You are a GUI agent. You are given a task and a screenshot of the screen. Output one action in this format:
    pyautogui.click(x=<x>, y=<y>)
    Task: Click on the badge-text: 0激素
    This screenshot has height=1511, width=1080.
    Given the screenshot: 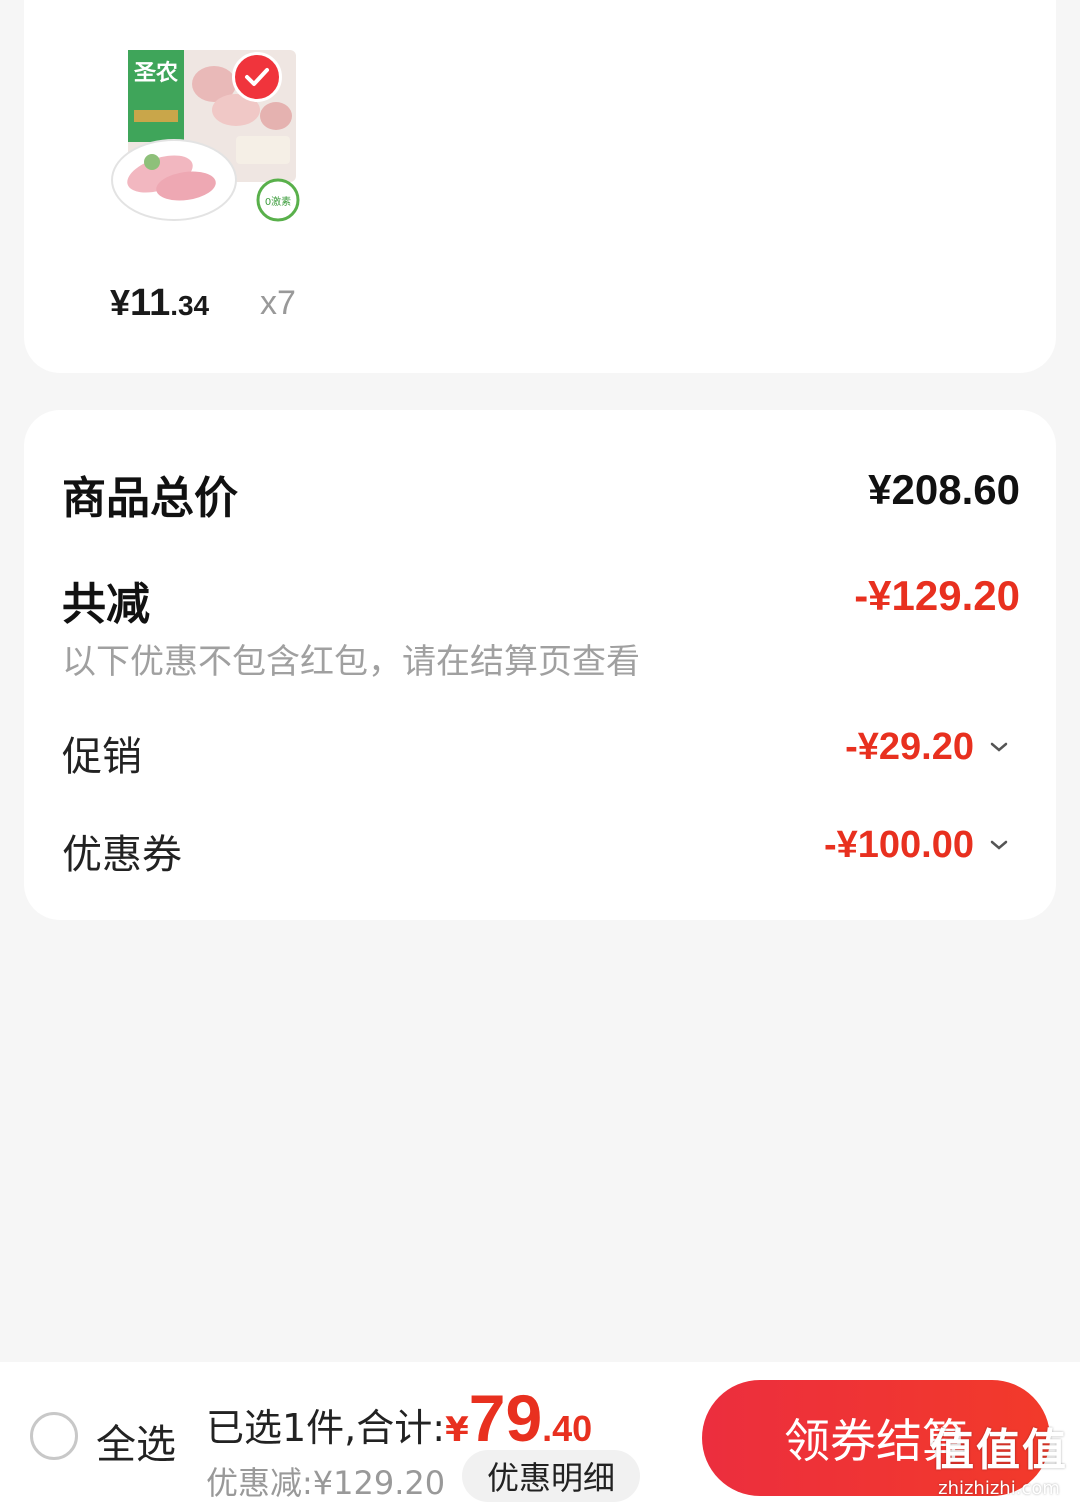 What is the action you would take?
    pyautogui.click(x=278, y=201)
    